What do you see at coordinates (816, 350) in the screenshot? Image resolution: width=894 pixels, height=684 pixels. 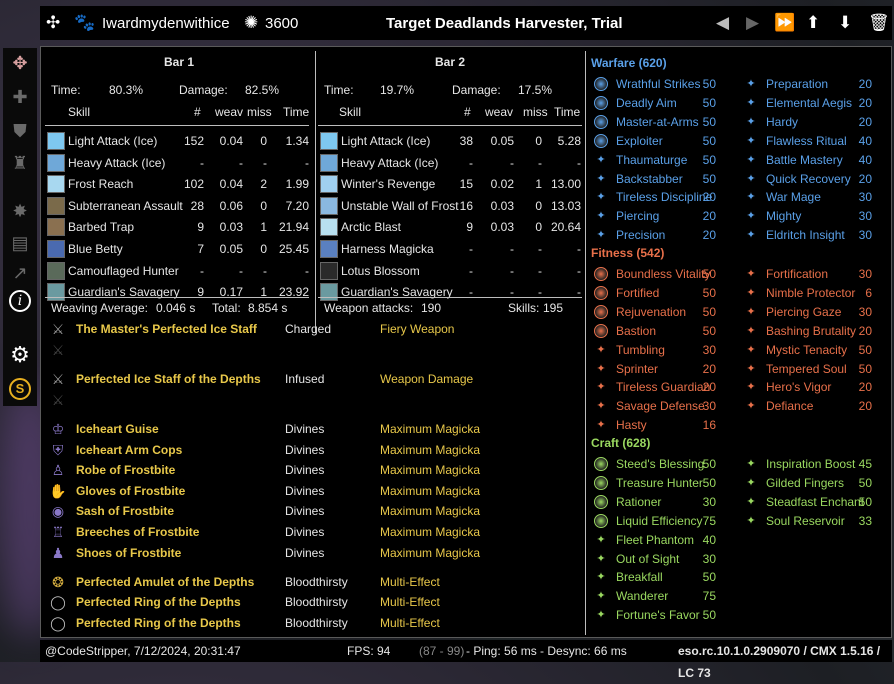 I see `champion-star: ✦ Mystic Tenacity 50` at bounding box center [816, 350].